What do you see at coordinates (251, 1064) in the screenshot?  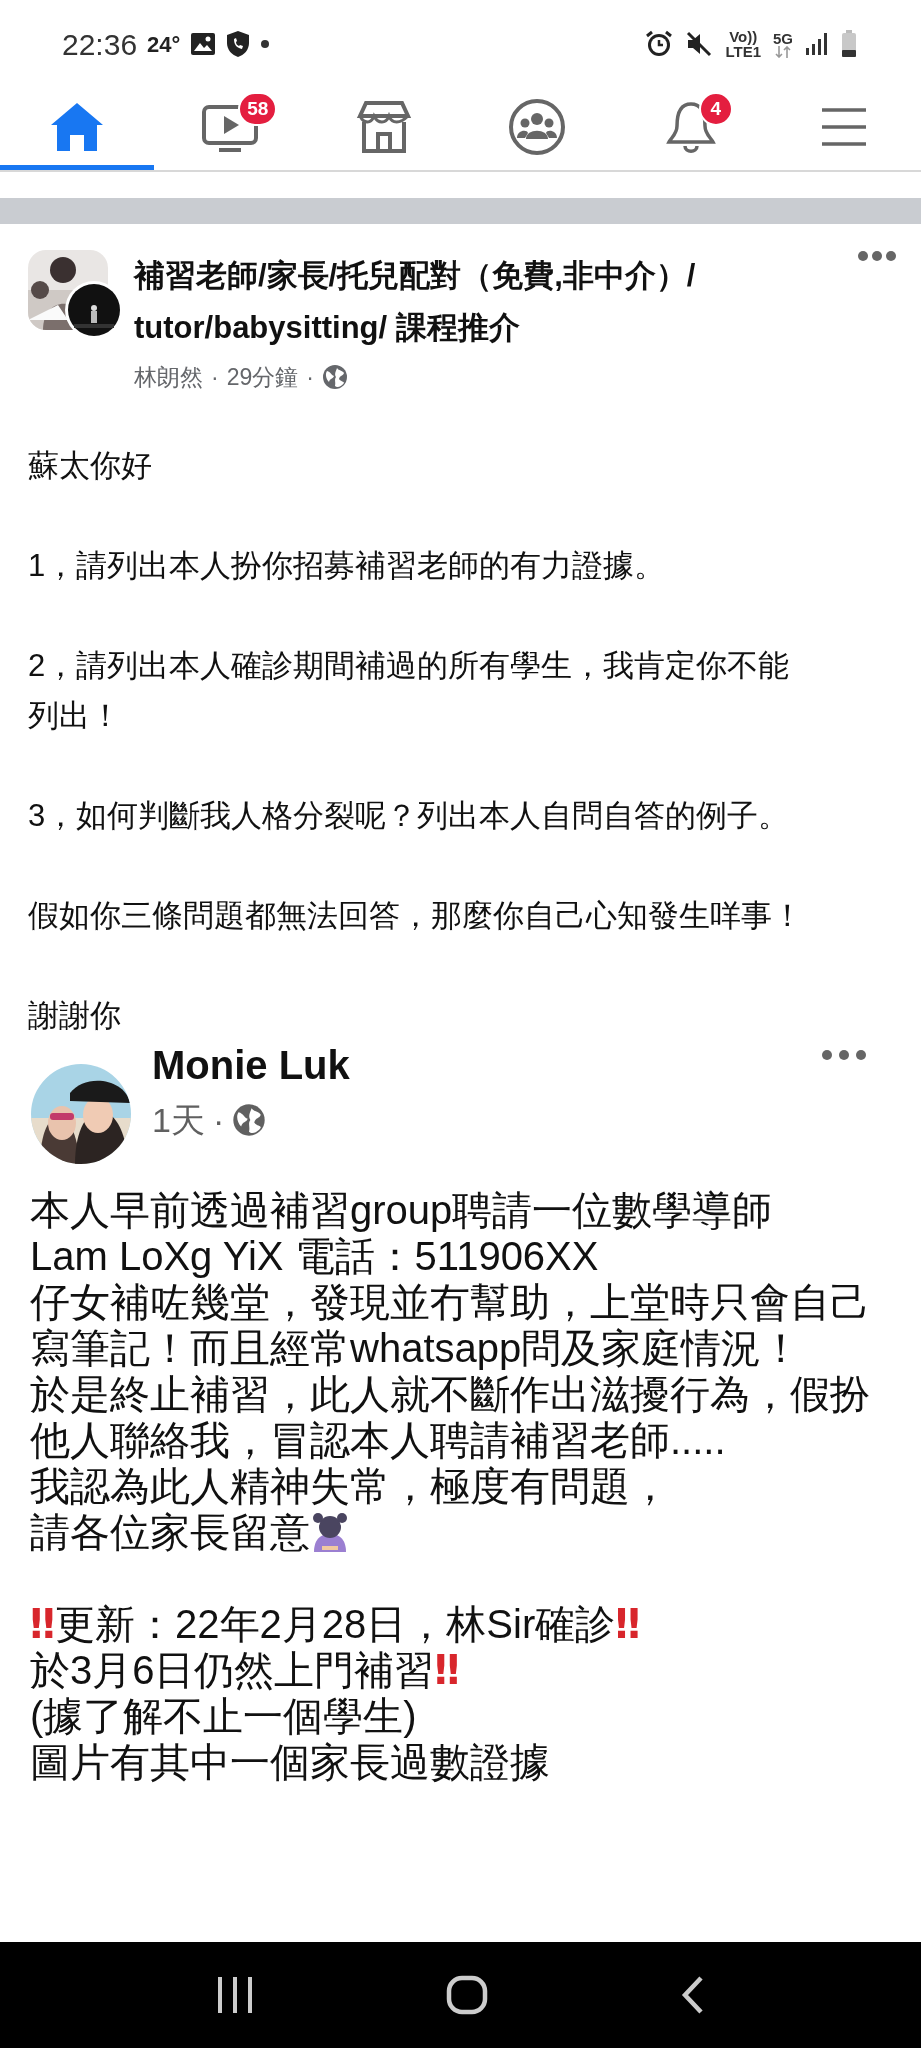 I see `author-name: Monie Luk` at bounding box center [251, 1064].